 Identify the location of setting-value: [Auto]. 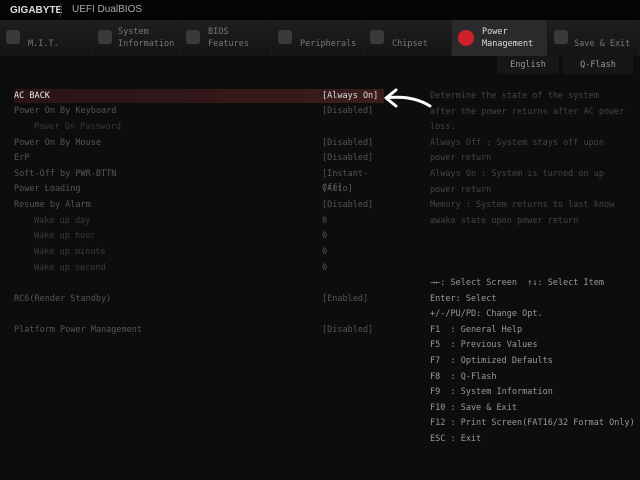
(337, 189).